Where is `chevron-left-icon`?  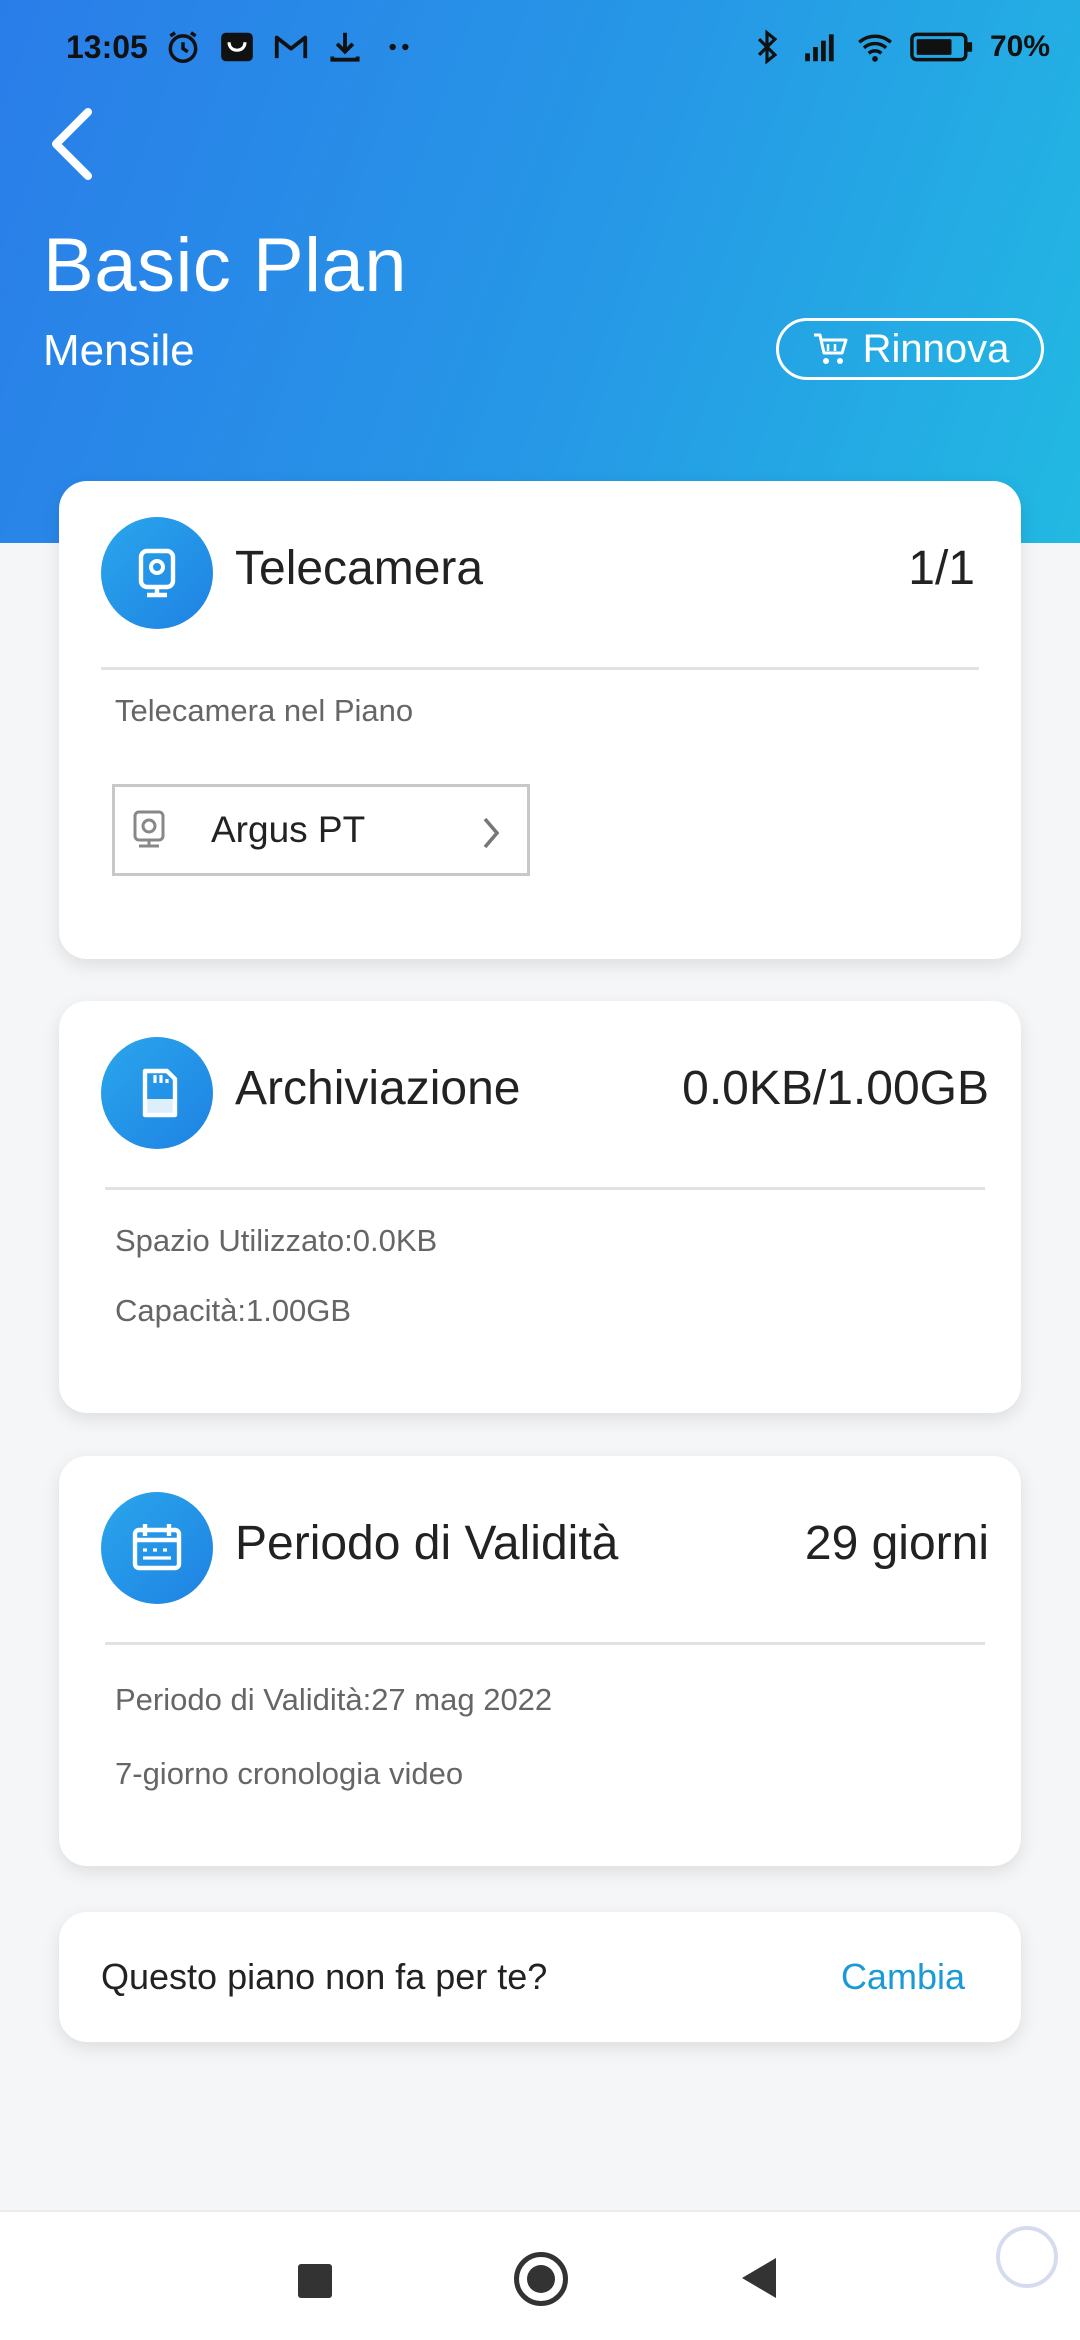
chevron-left-icon is located at coordinates (72, 144).